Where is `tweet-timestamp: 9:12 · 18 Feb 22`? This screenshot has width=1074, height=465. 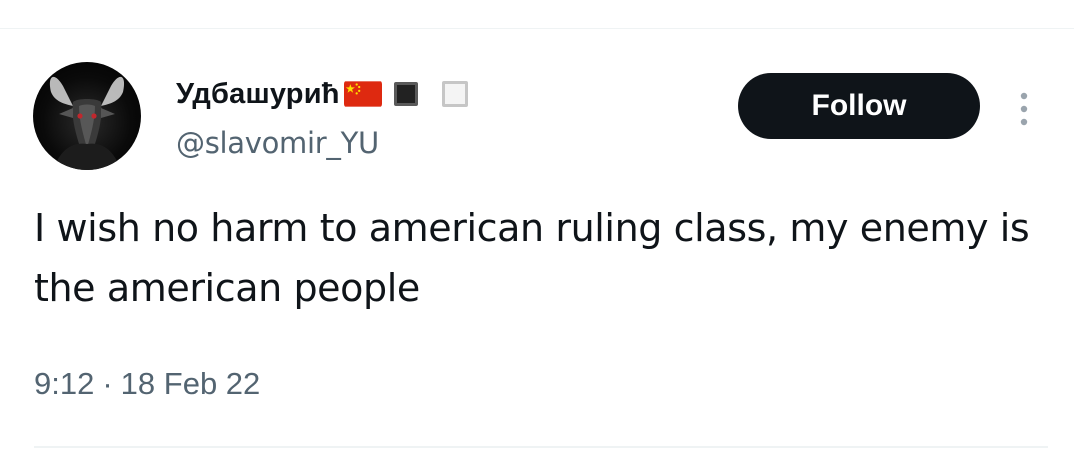
tweet-timestamp: 9:12 · 18 Feb 22 is located at coordinates (147, 384).